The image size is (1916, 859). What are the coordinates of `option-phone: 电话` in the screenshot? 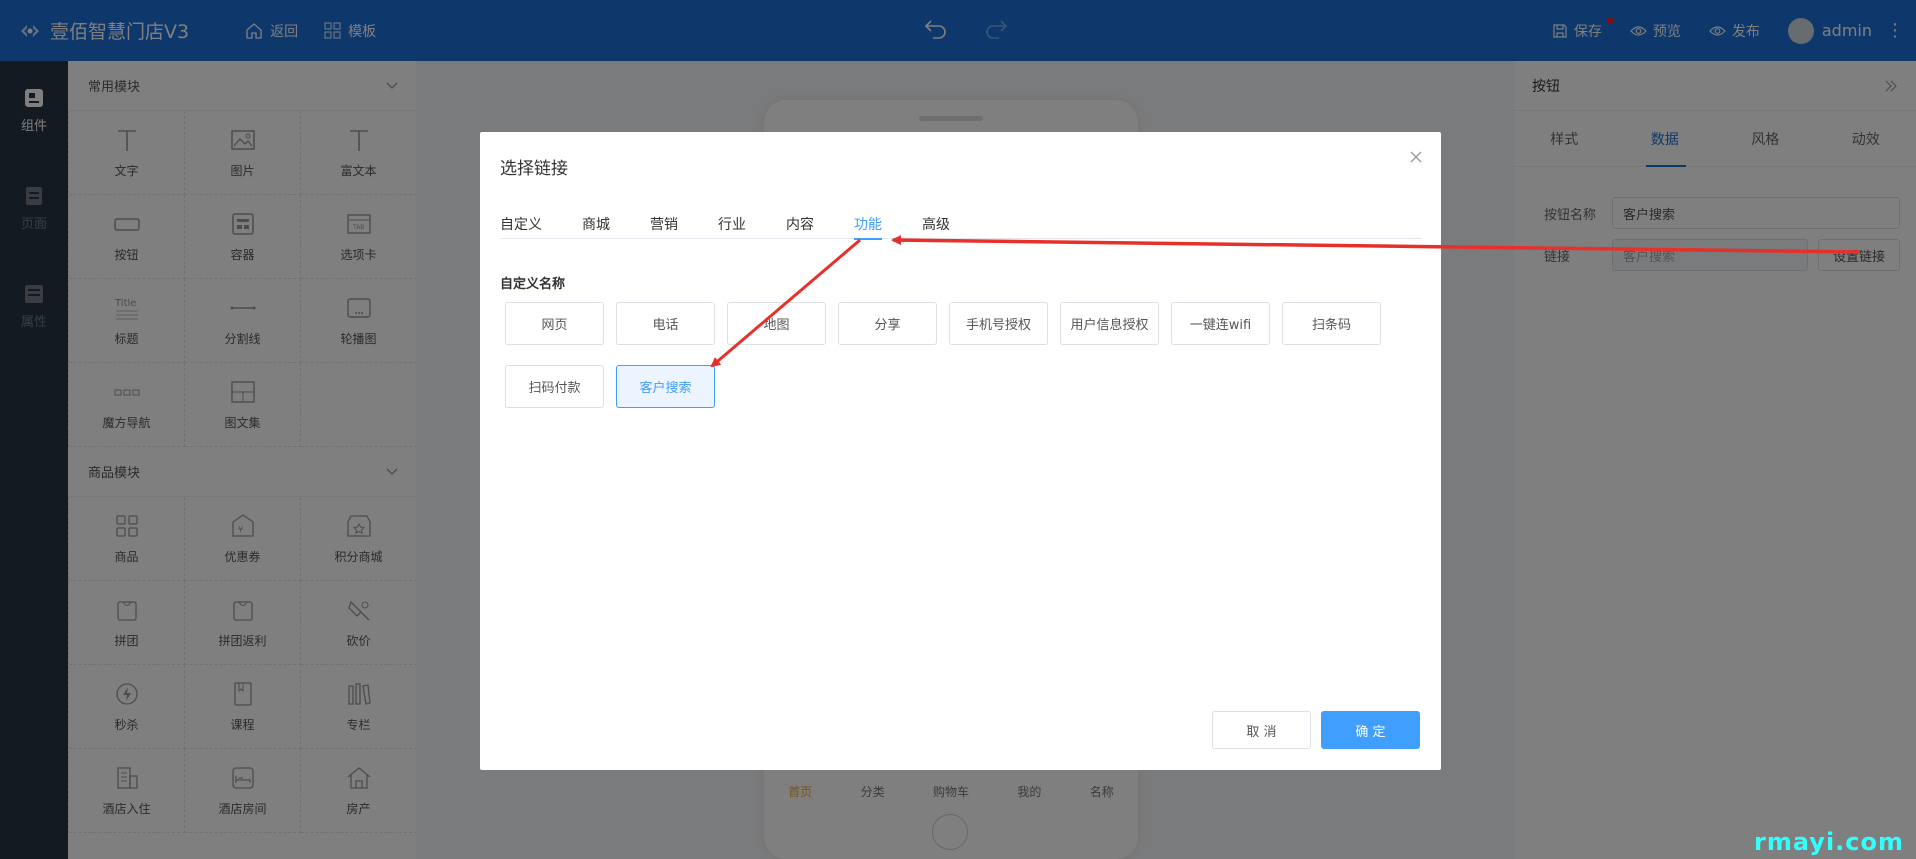 It's located at (665, 323).